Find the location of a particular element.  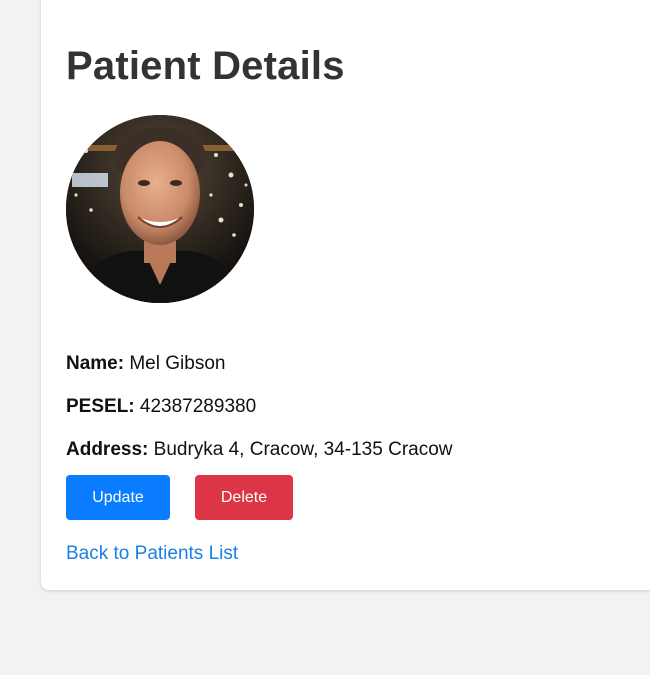

page-title: Patient Details is located at coordinates (205, 66).